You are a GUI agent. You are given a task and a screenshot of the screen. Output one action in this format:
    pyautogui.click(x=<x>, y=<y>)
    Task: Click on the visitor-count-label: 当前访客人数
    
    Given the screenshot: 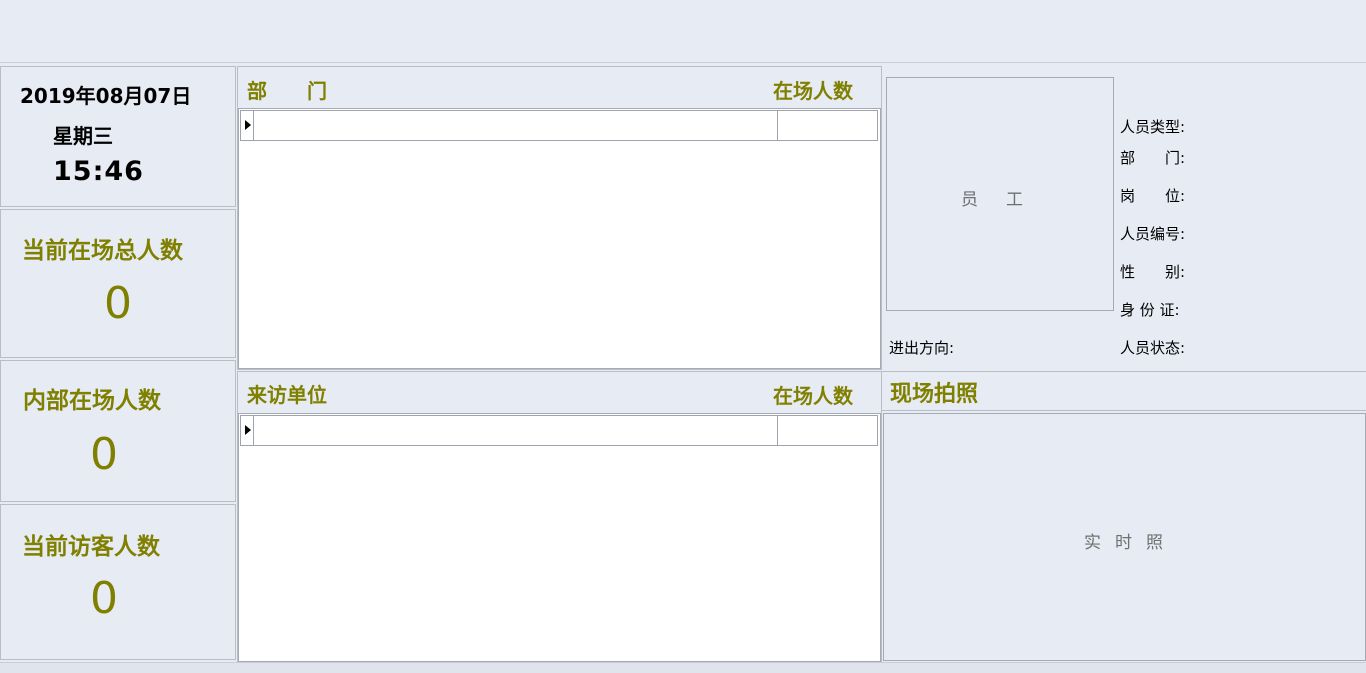 What is the action you would take?
    pyautogui.click(x=91, y=547)
    